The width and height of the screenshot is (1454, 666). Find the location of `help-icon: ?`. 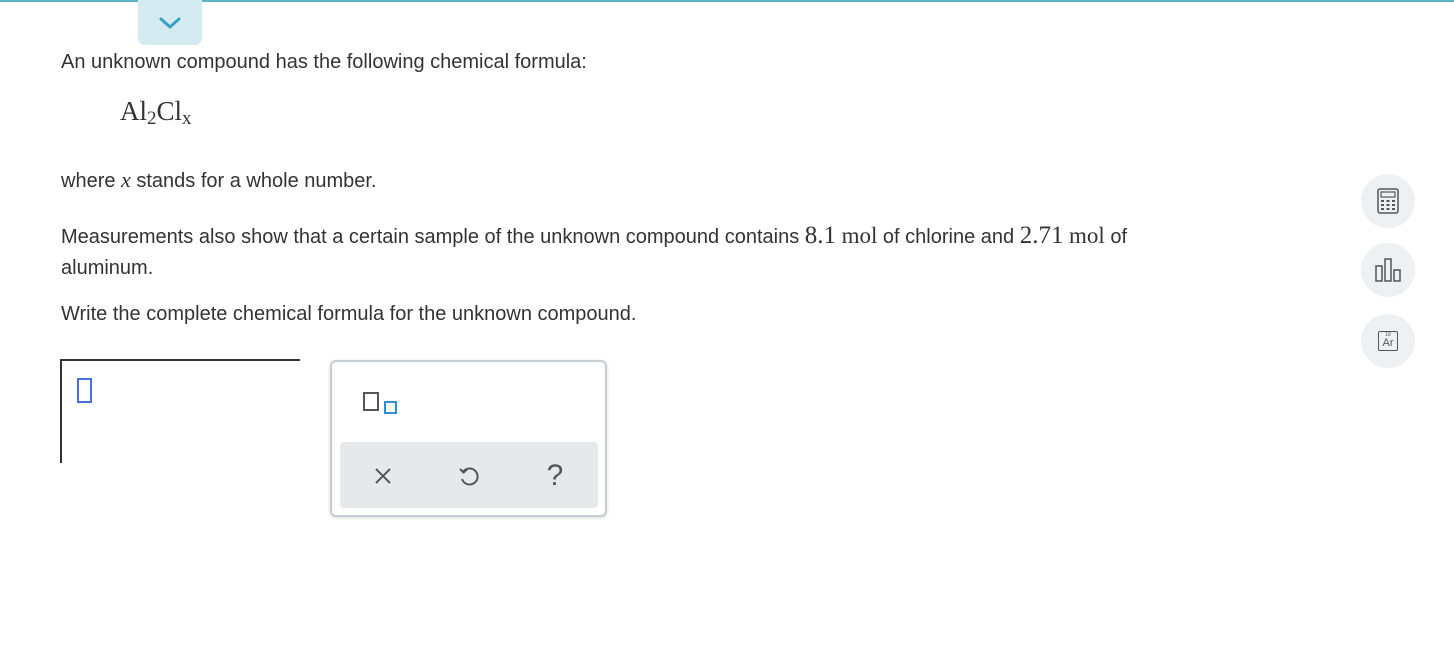

help-icon: ? is located at coordinates (555, 475).